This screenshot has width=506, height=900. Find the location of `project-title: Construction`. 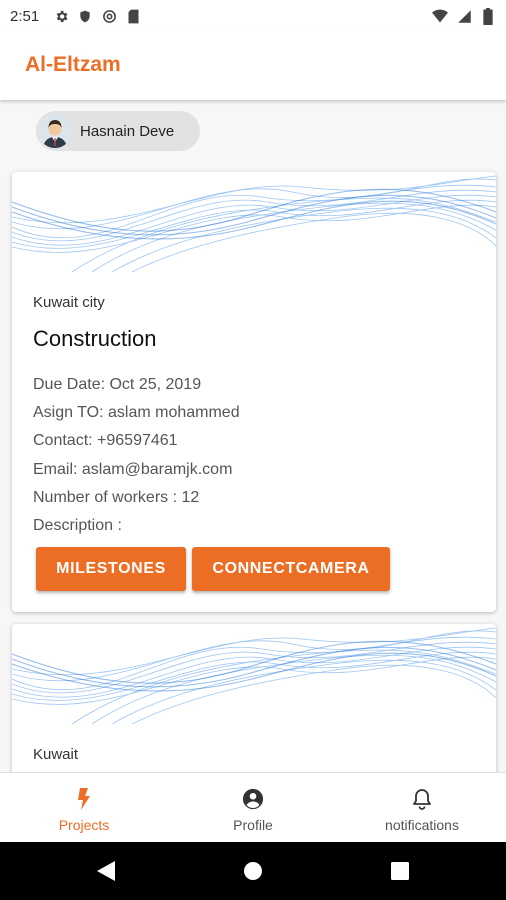

project-title: Construction is located at coordinates (95, 338).